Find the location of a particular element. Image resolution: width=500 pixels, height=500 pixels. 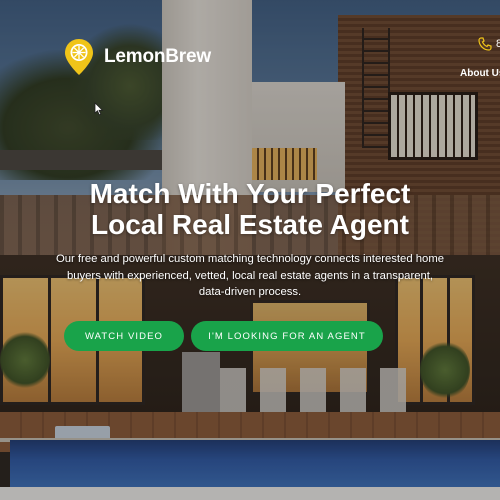

lemon-pin-icon is located at coordinates (79, 57).